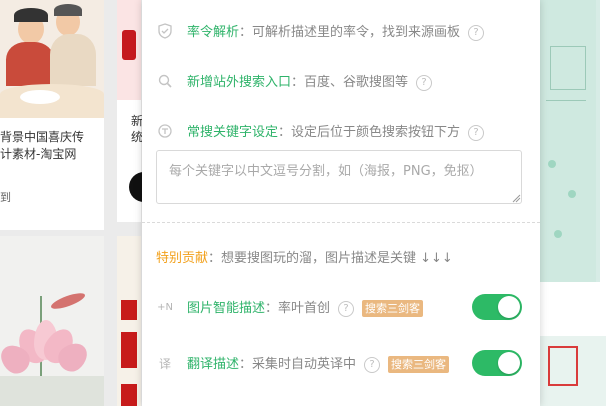 Image resolution: width=606 pixels, height=406 pixels. I want to click on contribution-row: 特别贡献：想要搜图玩的溜，图片描述是关键 ↓↓↓, so click(341, 256).